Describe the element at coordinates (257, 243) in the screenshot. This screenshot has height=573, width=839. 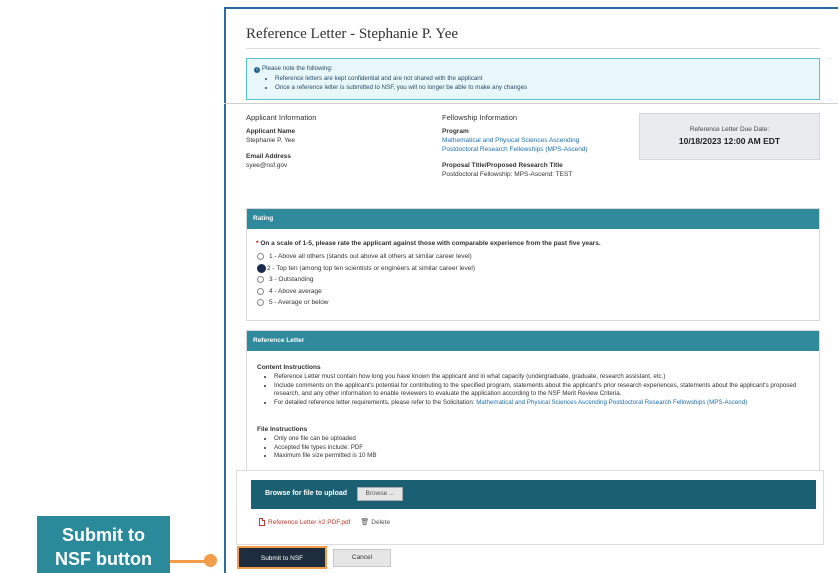
I see `required-mark: *` at that location.